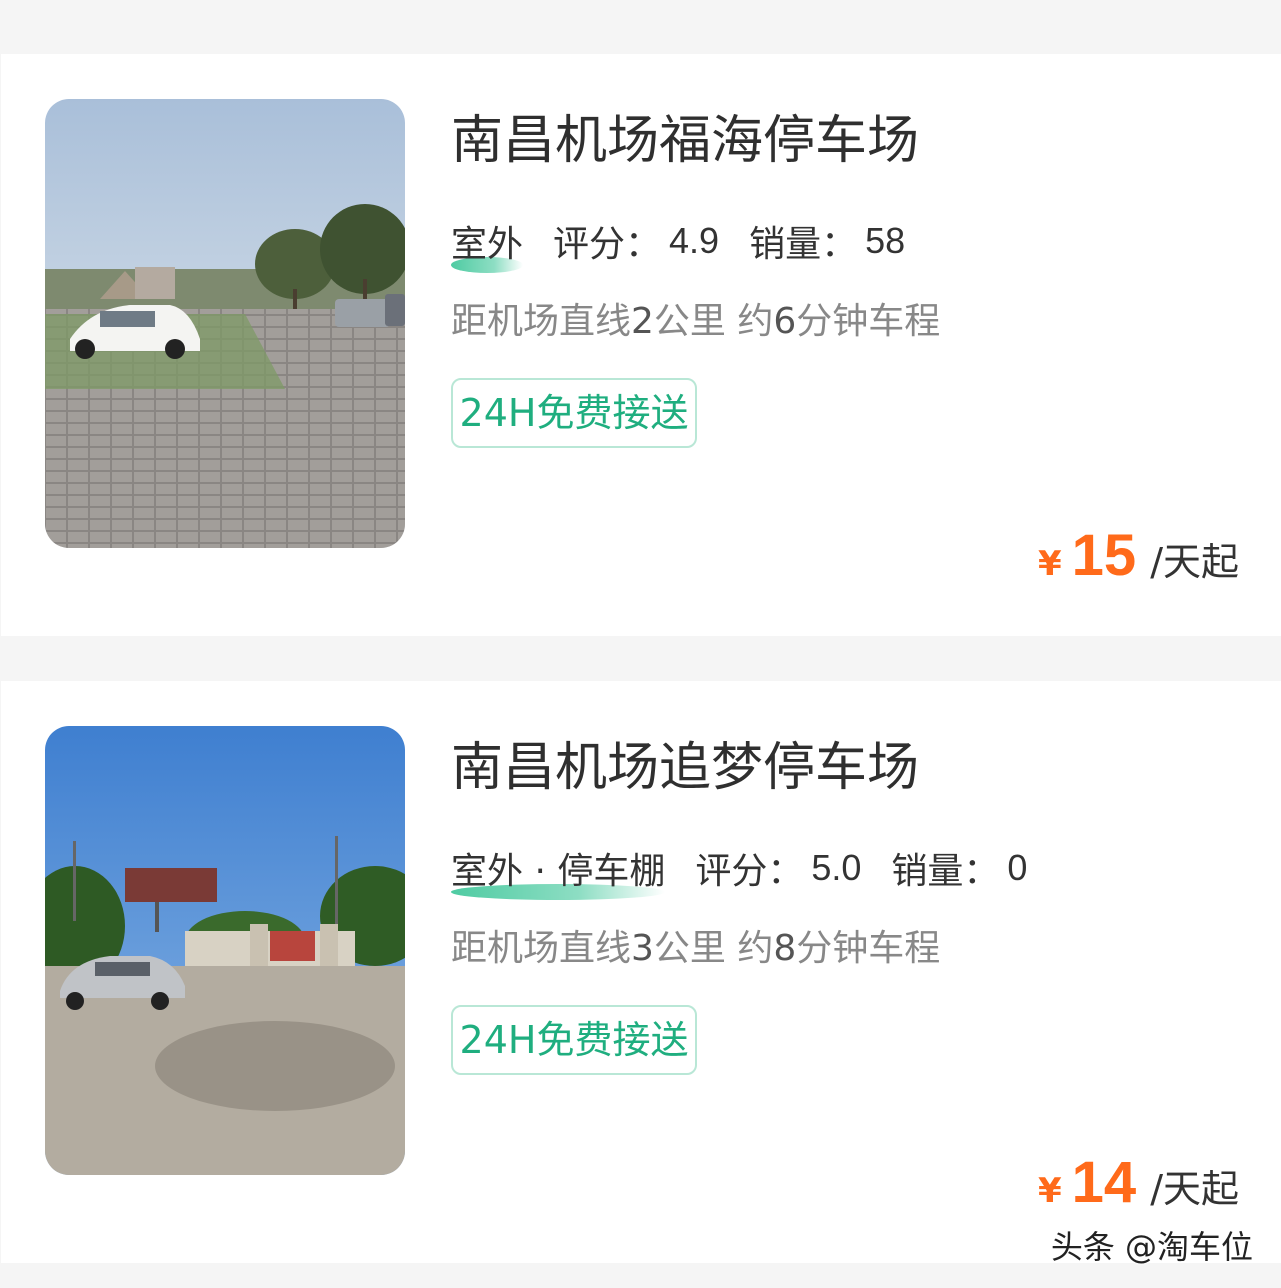 This screenshot has height=1288, width=1281. I want to click on drive-minutes: 6, so click(785, 321).